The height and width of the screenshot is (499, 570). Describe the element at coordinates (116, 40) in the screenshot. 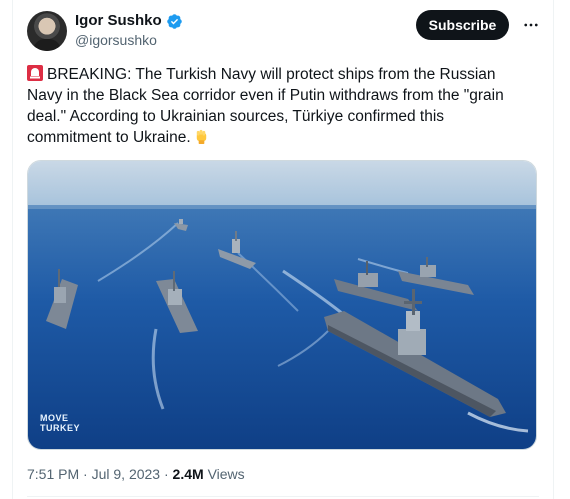

I see `author-handle: @igorsushko` at that location.